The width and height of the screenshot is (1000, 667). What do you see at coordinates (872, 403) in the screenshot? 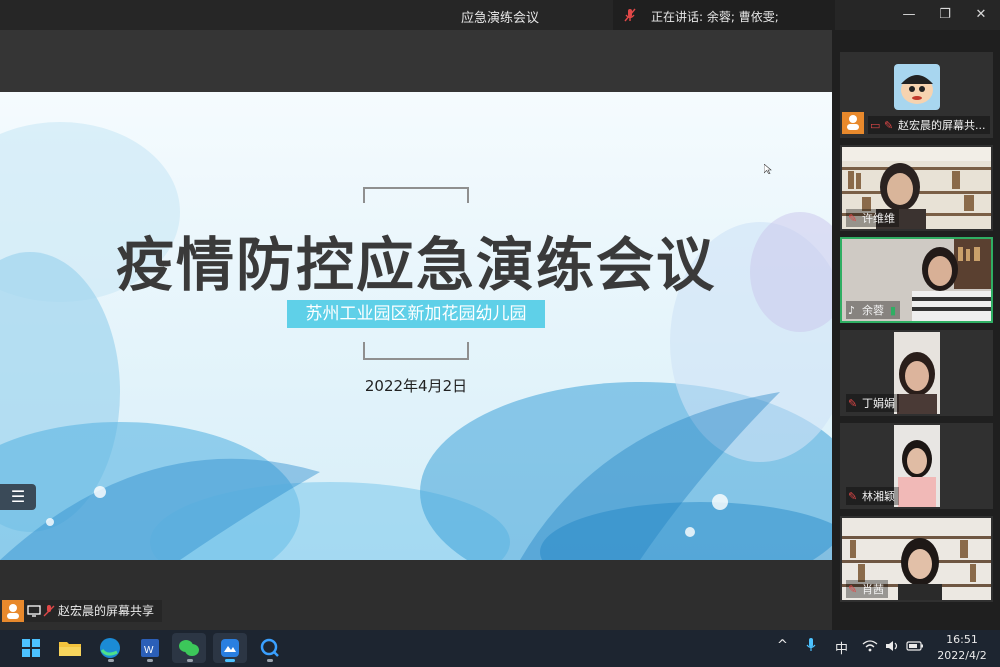
I see `participant-name: ✎ 丁娟娟` at bounding box center [872, 403].